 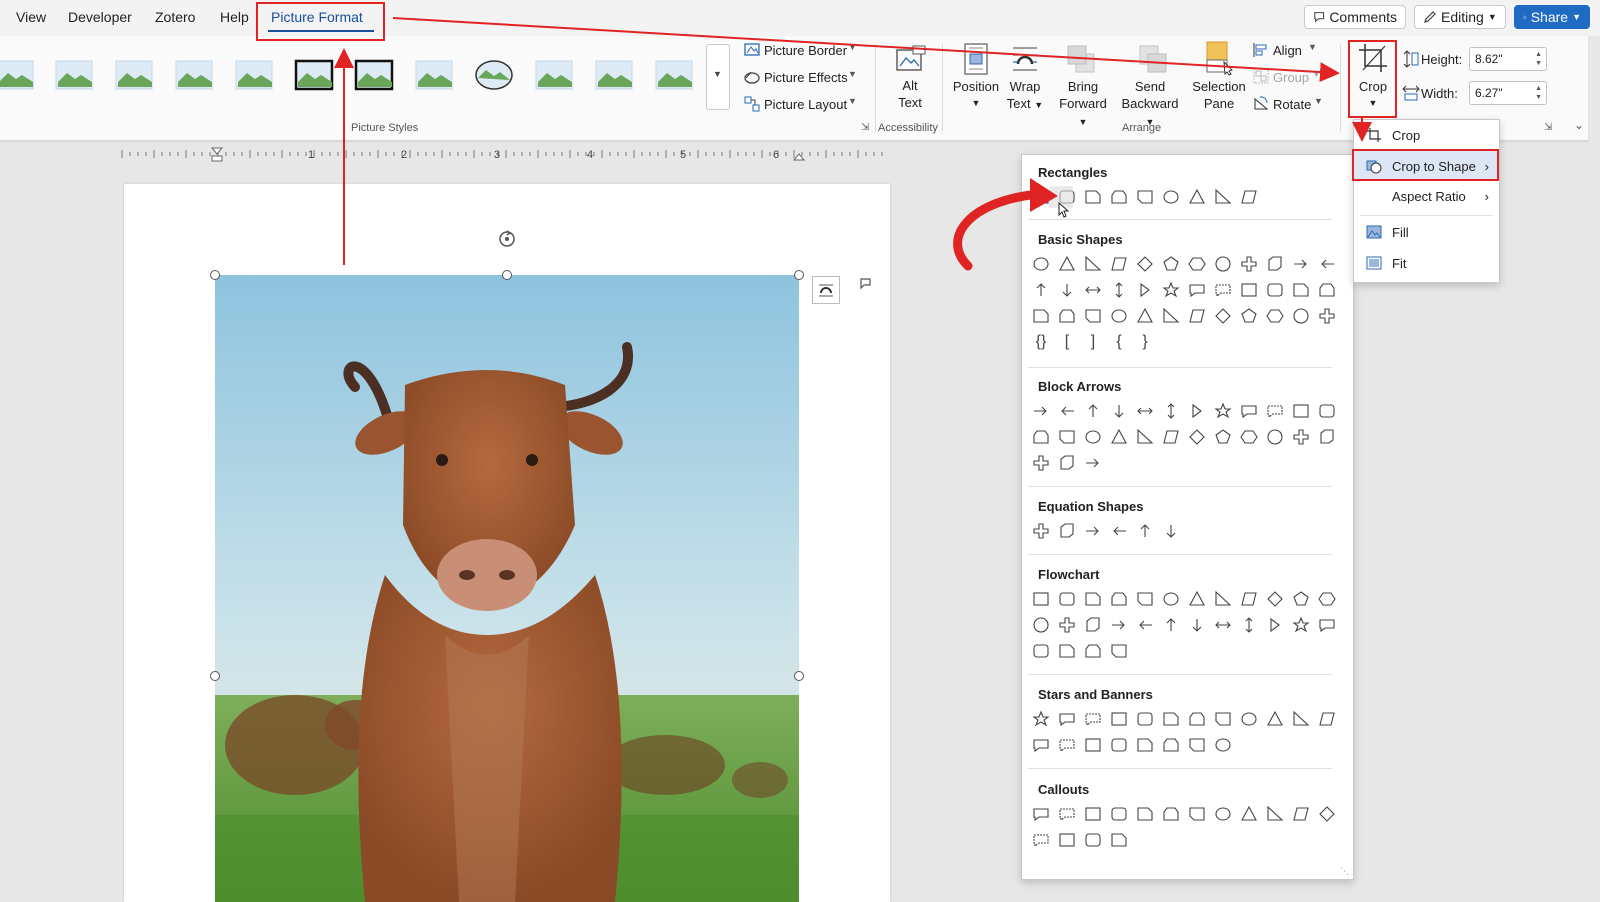 I want to click on editing-button: Editing ▼, so click(x=1460, y=17).